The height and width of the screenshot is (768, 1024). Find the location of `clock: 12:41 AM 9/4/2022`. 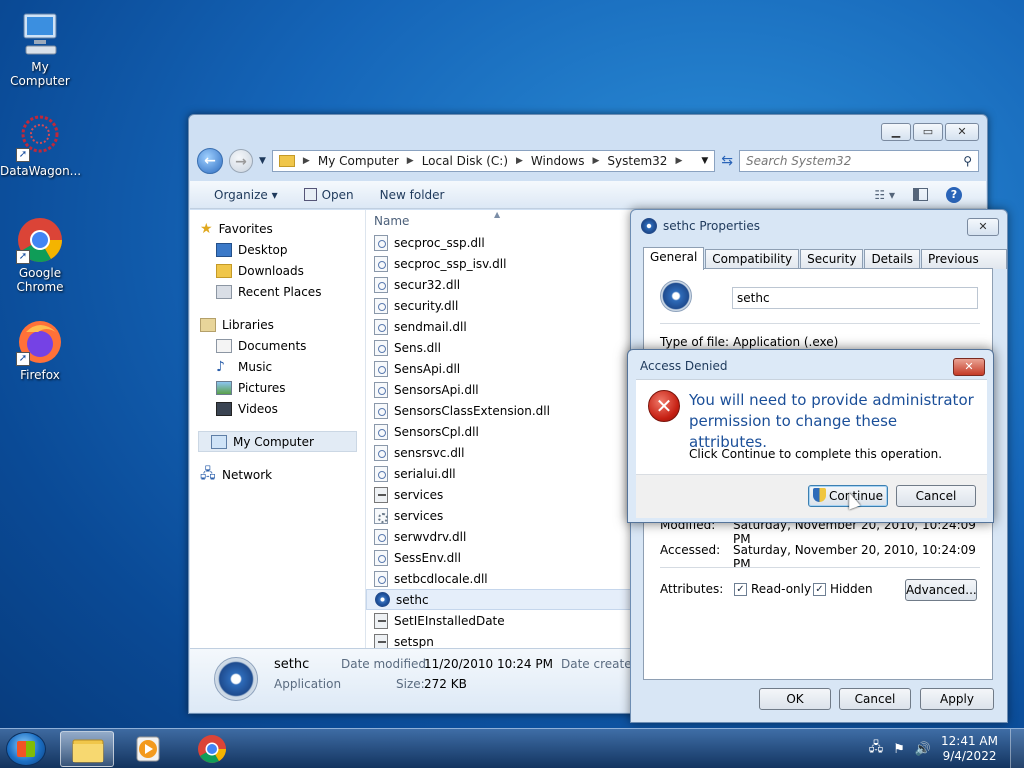

clock: 12:41 AM 9/4/2022 is located at coordinates (969, 749).